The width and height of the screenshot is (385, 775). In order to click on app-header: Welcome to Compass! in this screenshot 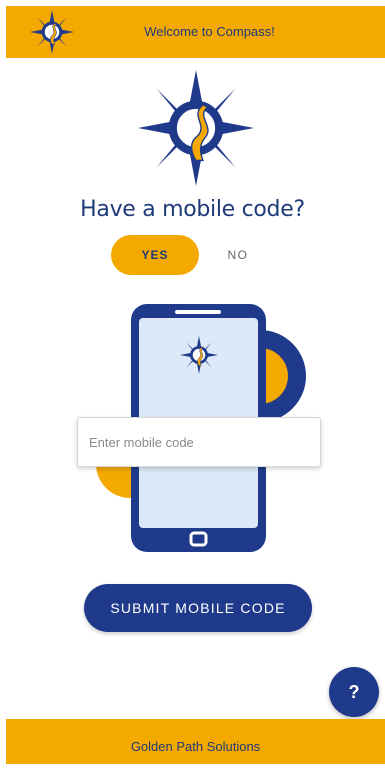, I will do `click(195, 32)`.